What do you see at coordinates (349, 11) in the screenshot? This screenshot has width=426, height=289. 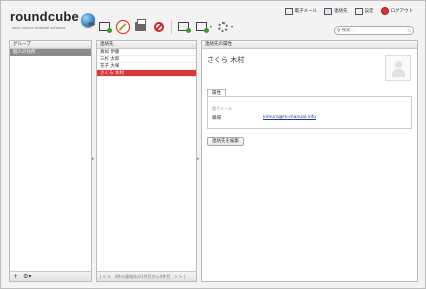 I see `top-navigation: 電子メール 連絡先 設定 ログアウト` at bounding box center [349, 11].